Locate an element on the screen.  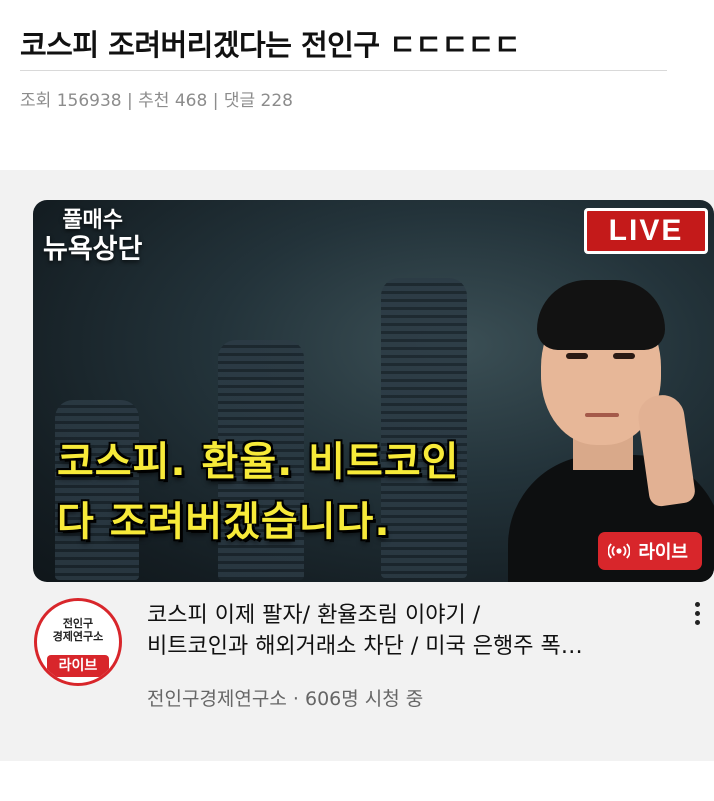
caption-line1: 코스피. 환율. 비트코인 is located at coordinates (258, 462).